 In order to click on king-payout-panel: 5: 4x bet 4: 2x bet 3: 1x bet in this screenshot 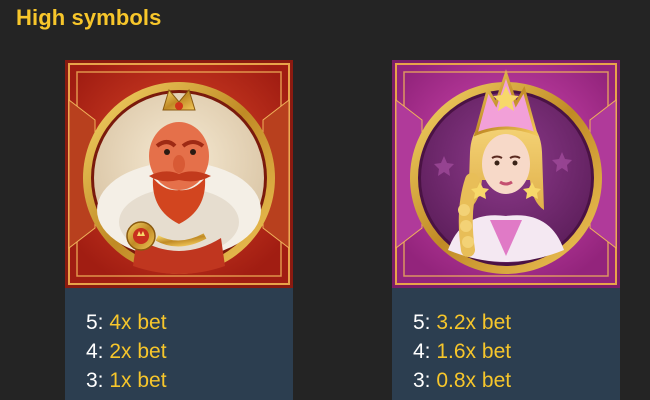, I will do `click(179, 344)`.